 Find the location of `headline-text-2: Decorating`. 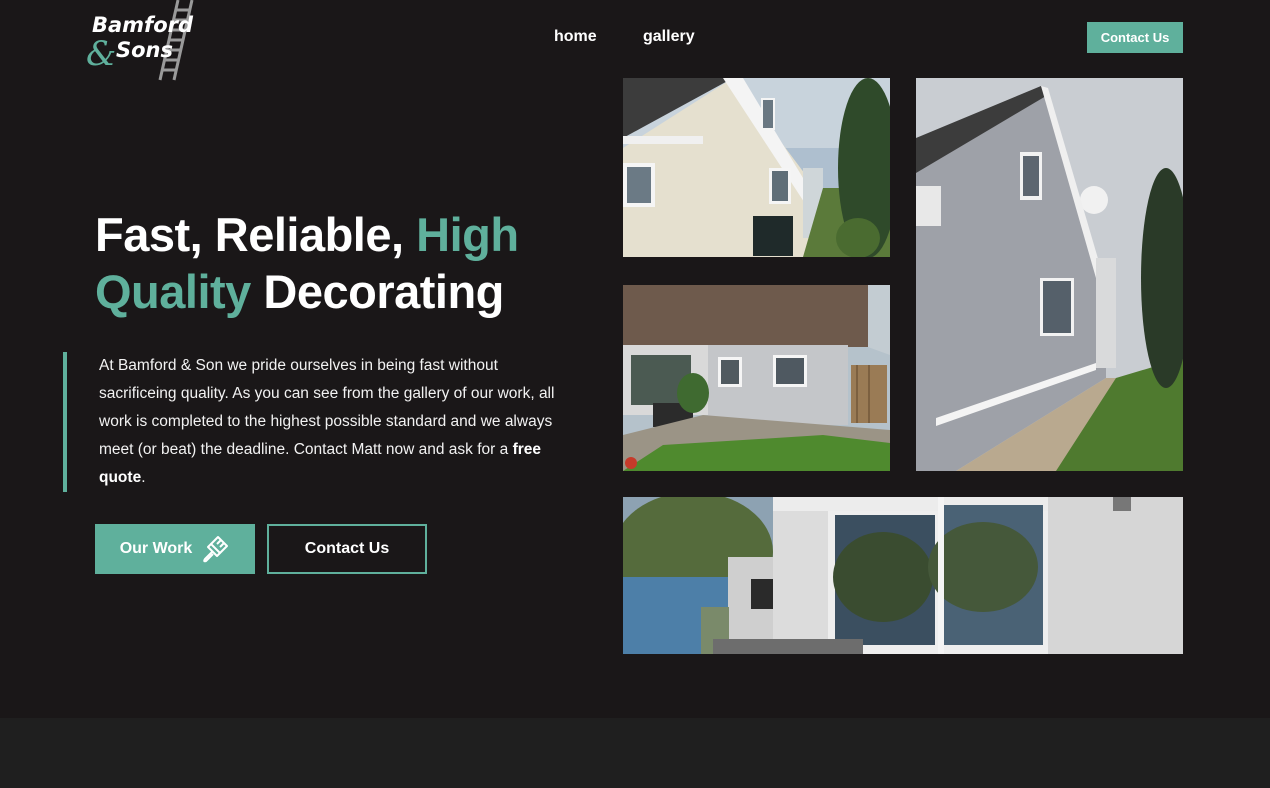

headline-text-2: Decorating is located at coordinates (377, 291).